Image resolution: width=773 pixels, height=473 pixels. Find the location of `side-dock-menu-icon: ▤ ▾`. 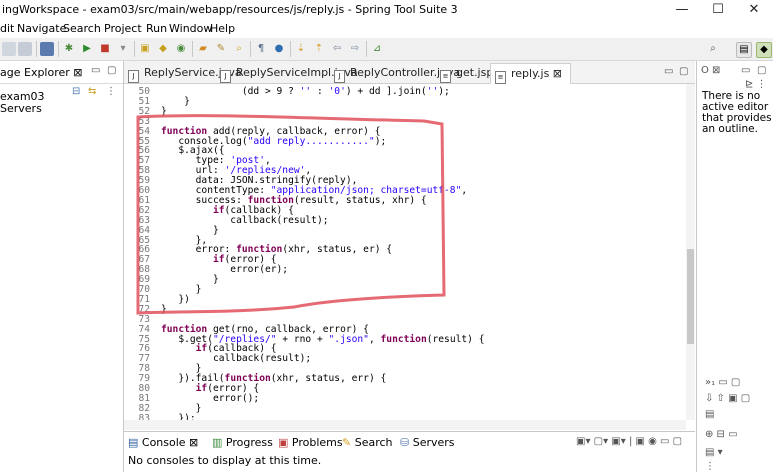

side-dock-menu-icon: ▤ ▾ is located at coordinates (714, 452).